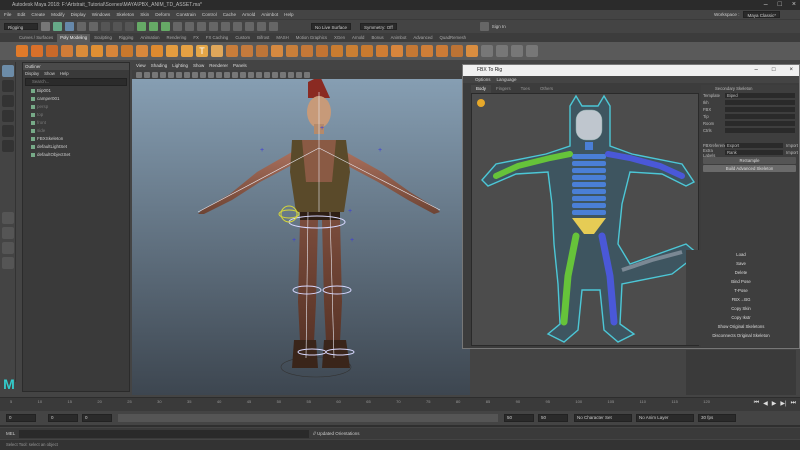  I want to click on shelf-tab-mash: MASH, so click(282, 38).